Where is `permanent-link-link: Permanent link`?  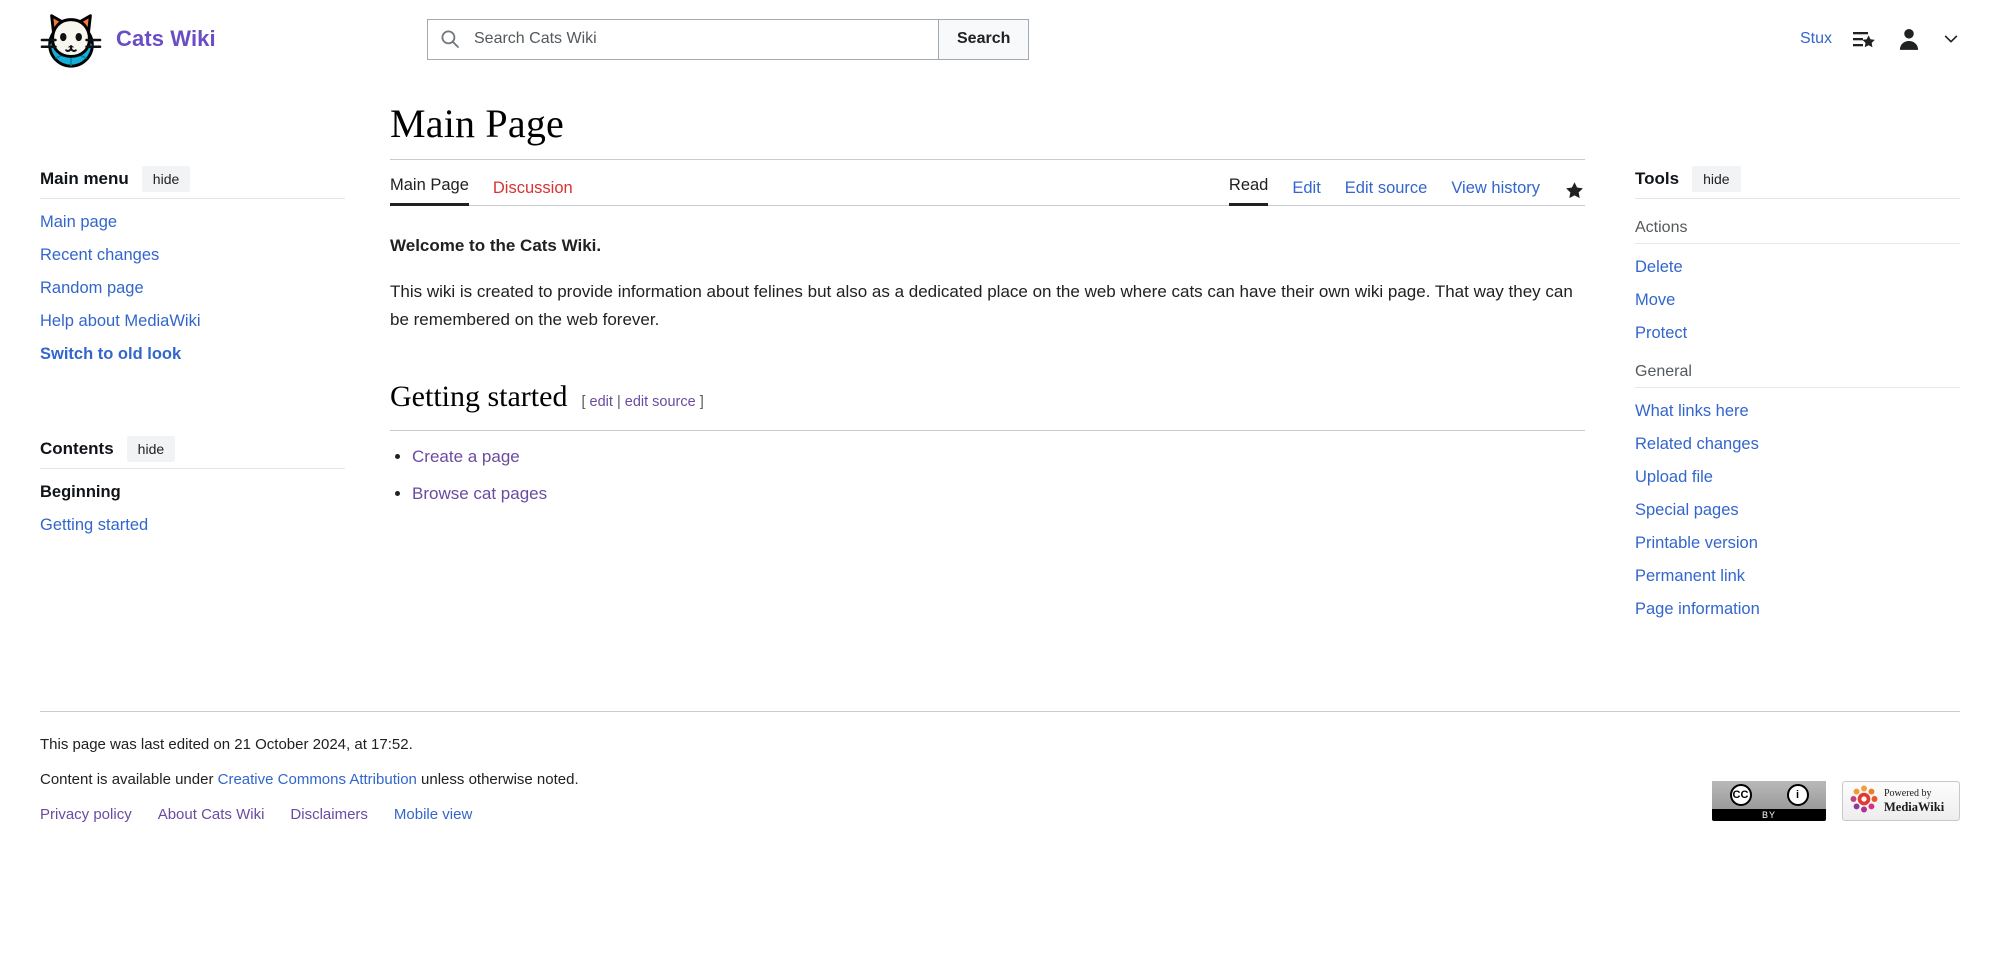
permanent-link-link: Permanent link is located at coordinates (1690, 576).